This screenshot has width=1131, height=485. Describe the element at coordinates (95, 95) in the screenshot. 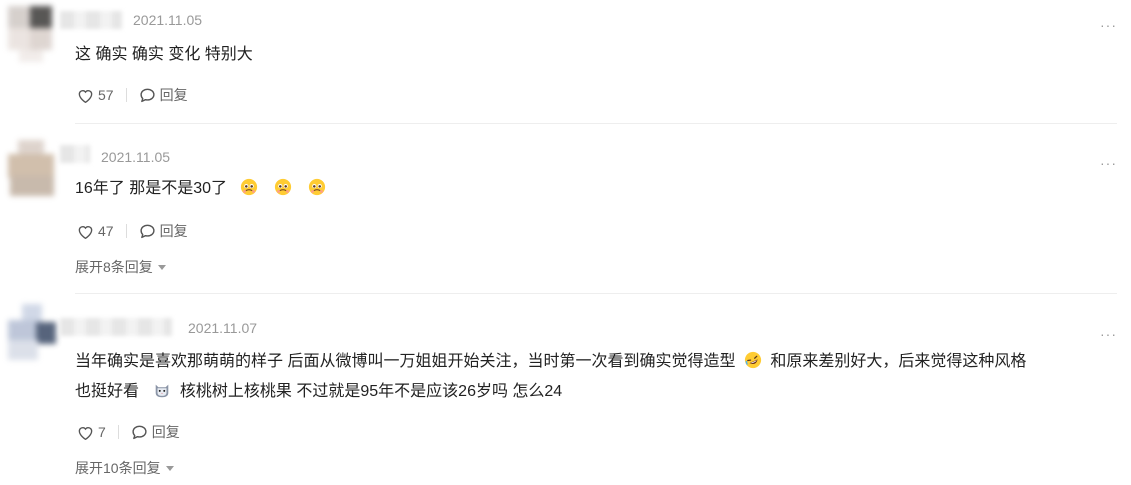

I see `like-button: 57` at that location.